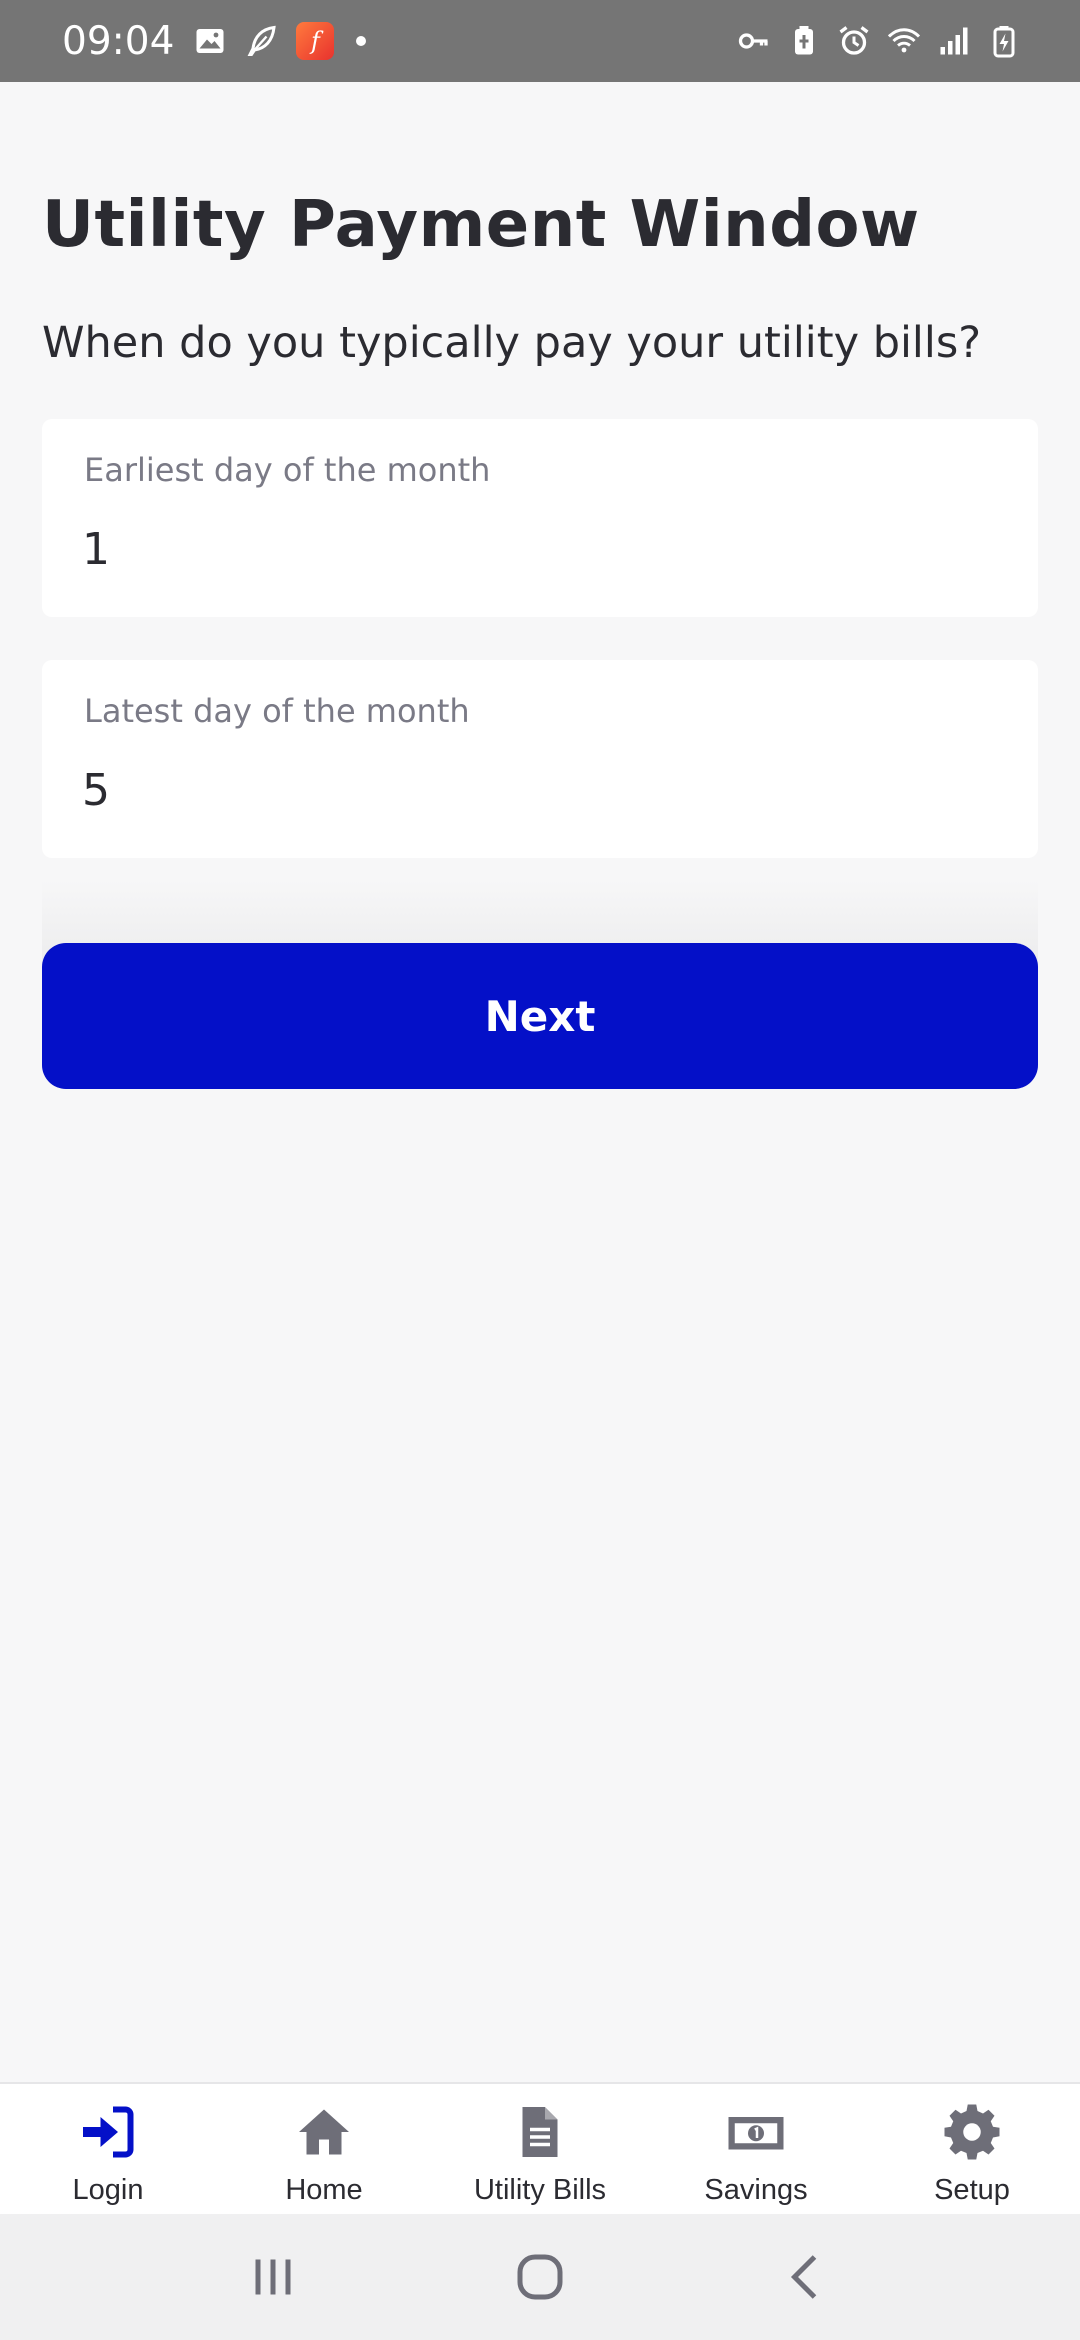  I want to click on login-icon, so click(108, 2132).